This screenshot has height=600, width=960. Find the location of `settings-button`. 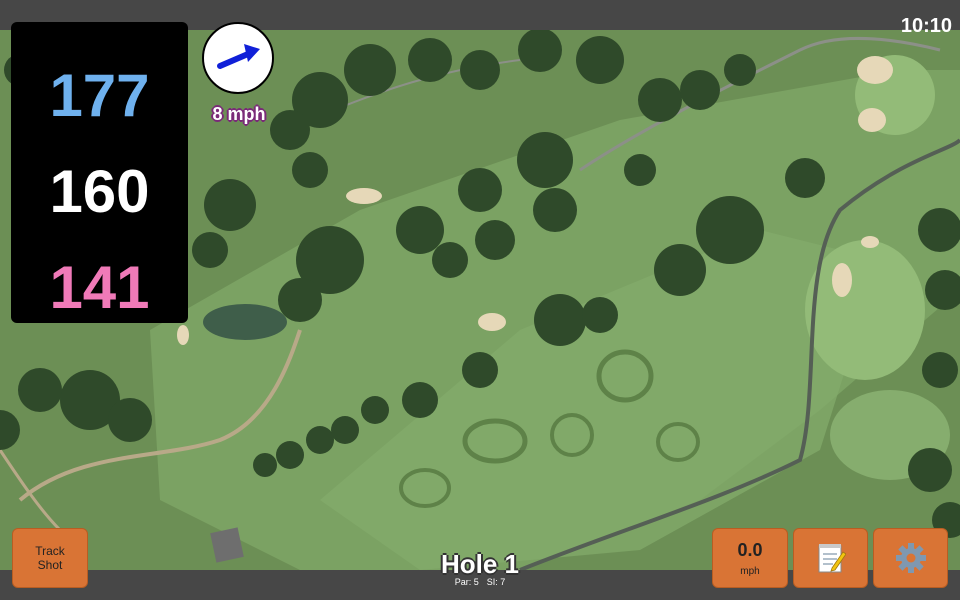

settings-button is located at coordinates (910, 558).